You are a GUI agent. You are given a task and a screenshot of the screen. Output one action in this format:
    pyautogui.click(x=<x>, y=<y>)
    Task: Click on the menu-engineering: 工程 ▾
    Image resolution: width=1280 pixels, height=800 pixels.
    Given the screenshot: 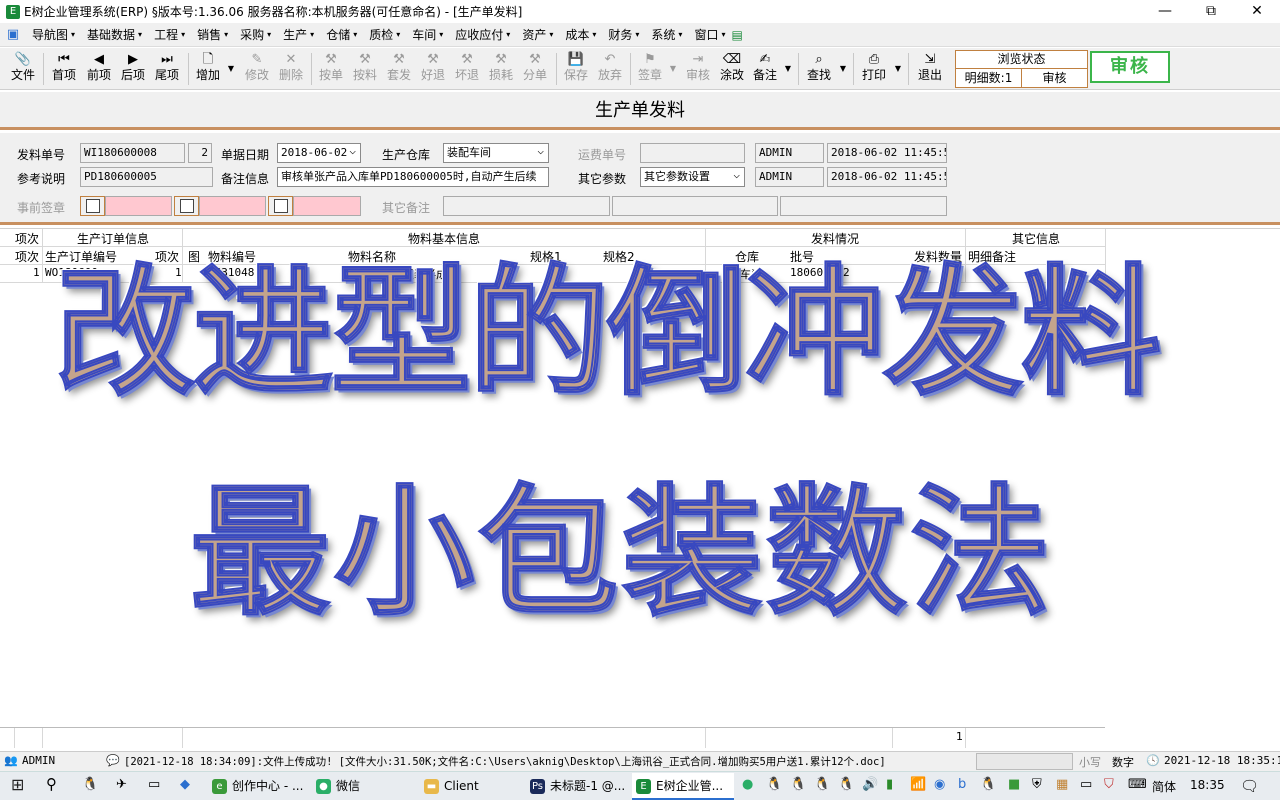 What is the action you would take?
    pyautogui.click(x=169, y=34)
    